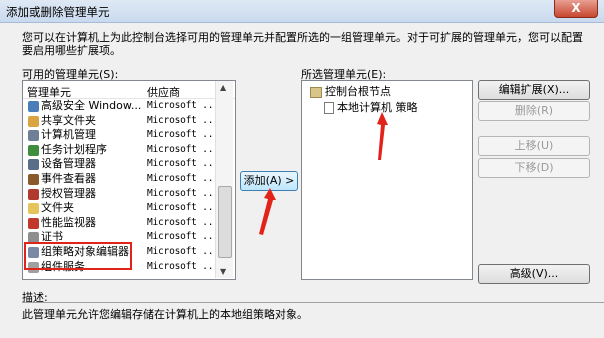 The width and height of the screenshot is (604, 338). Describe the element at coordinates (267, 211) in the screenshot. I see `arrow-to-add-button` at that location.